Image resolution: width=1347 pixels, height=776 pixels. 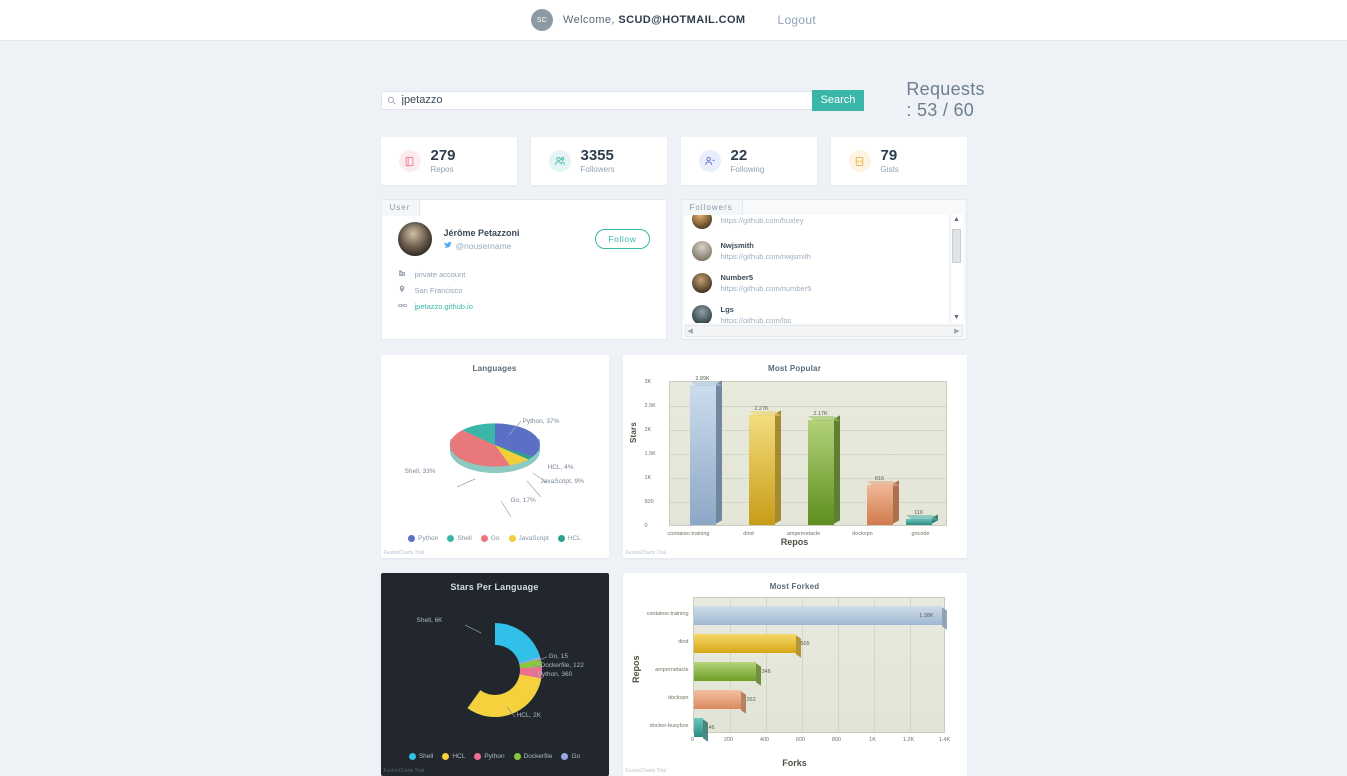 I want to click on horizontal-scrollbar: ◀ ▶, so click(x=823, y=331).